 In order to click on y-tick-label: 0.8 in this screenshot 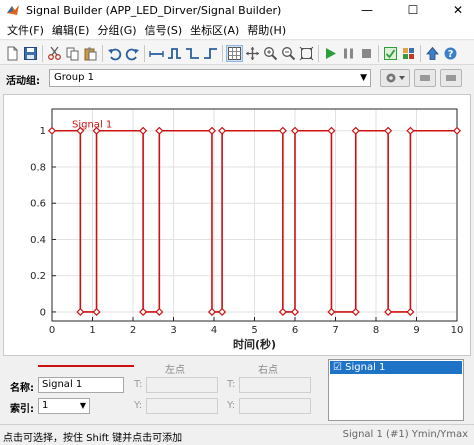, I will do `click(38, 167)`.